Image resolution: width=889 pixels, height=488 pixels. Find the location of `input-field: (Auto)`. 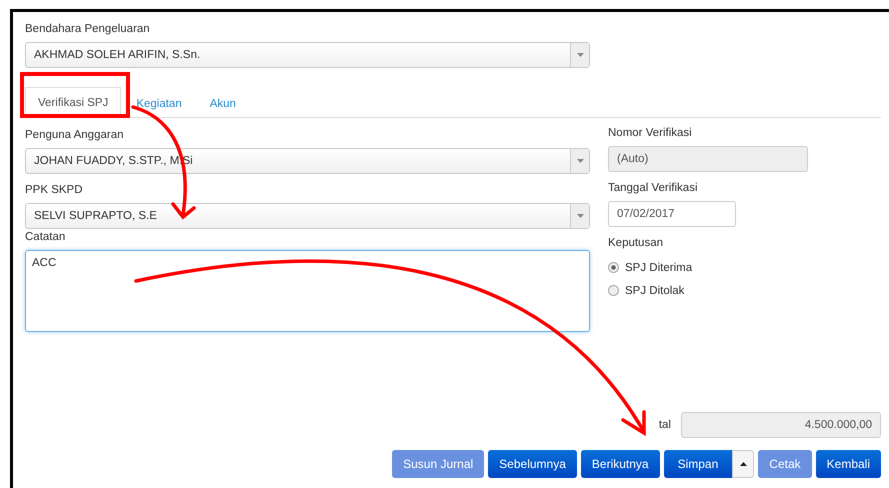

input-field: (Auto) is located at coordinates (708, 159).